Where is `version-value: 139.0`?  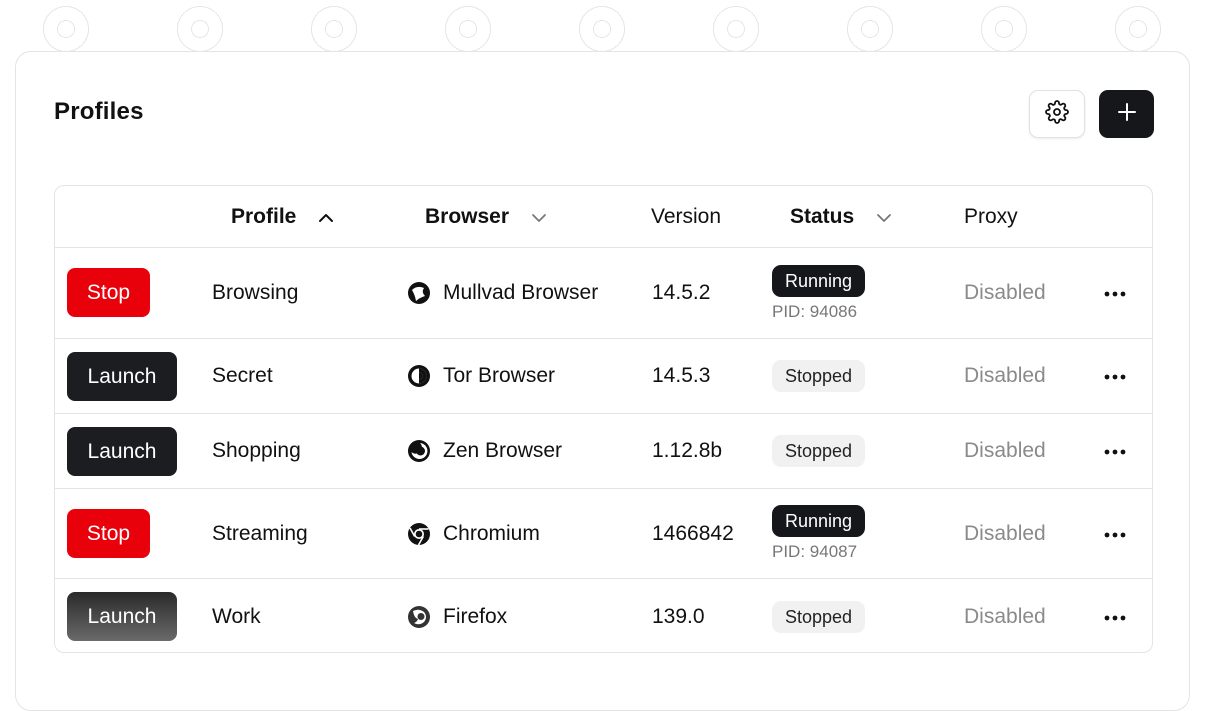
version-value: 139.0 is located at coordinates (678, 616).